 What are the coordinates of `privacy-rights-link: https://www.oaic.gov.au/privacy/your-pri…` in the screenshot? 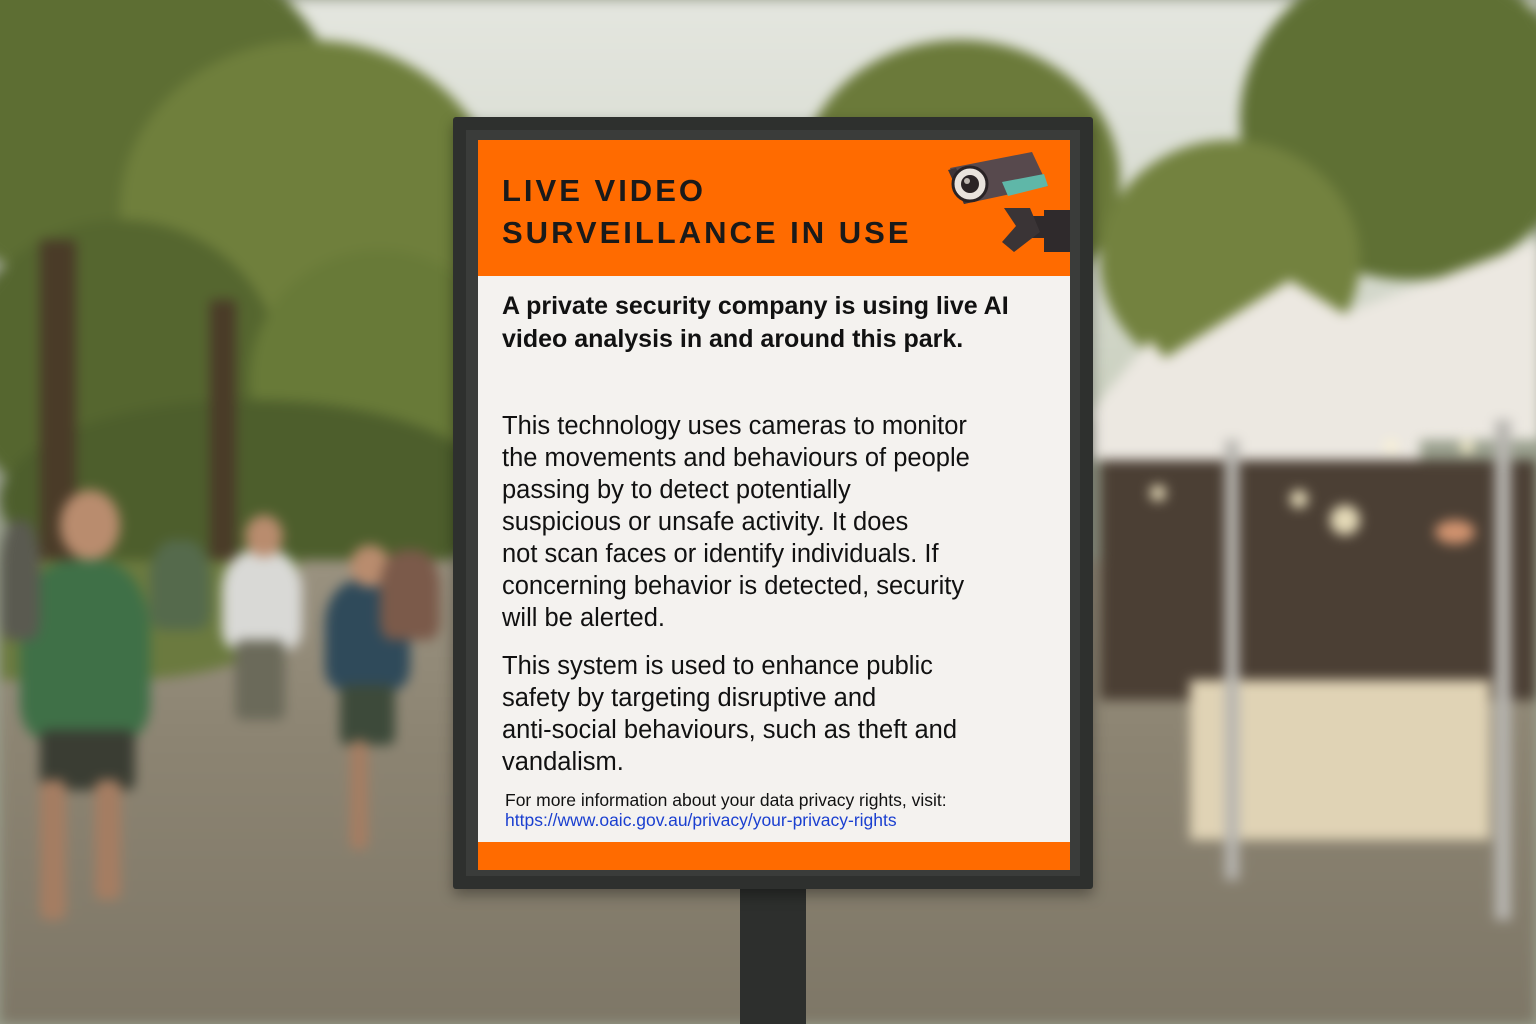 It's located at (701, 820).